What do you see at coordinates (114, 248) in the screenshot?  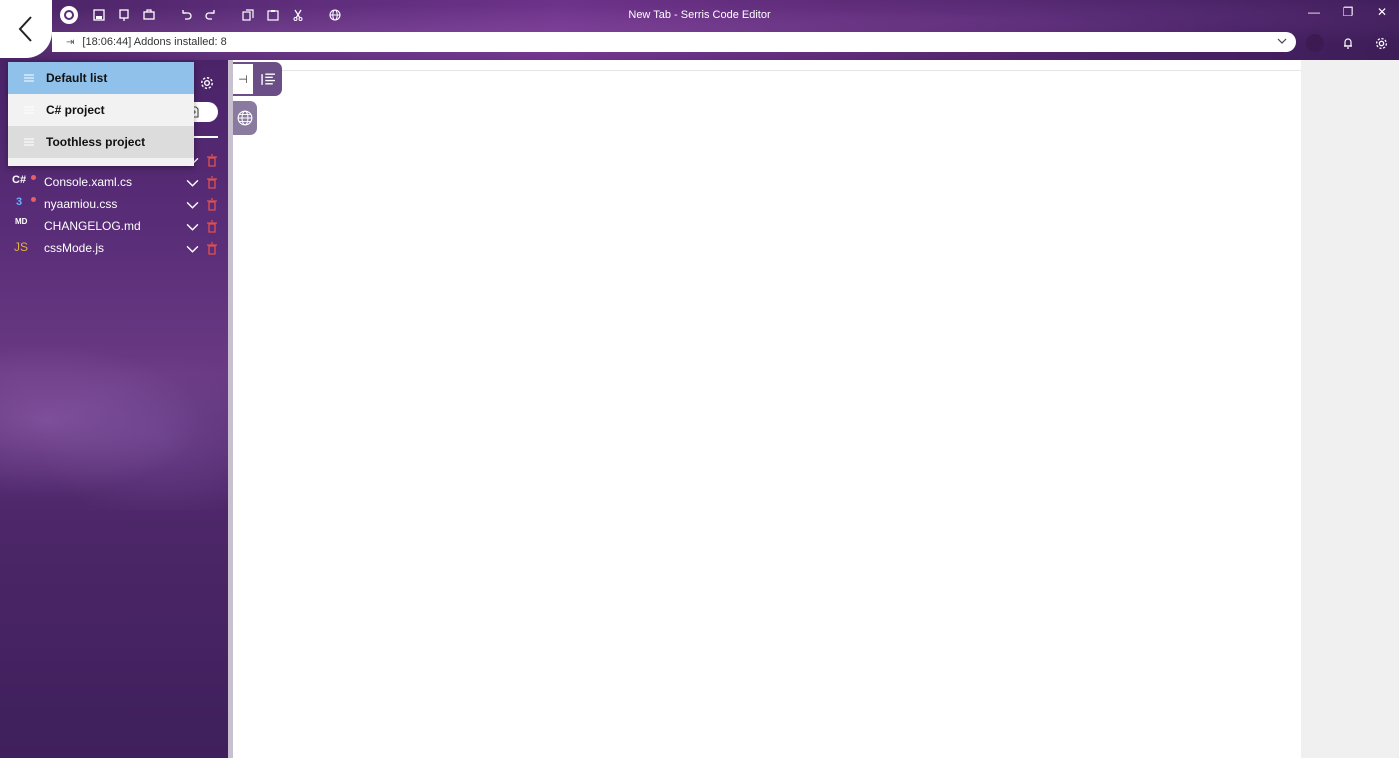 I see `file-item: JS cssMode.js` at bounding box center [114, 248].